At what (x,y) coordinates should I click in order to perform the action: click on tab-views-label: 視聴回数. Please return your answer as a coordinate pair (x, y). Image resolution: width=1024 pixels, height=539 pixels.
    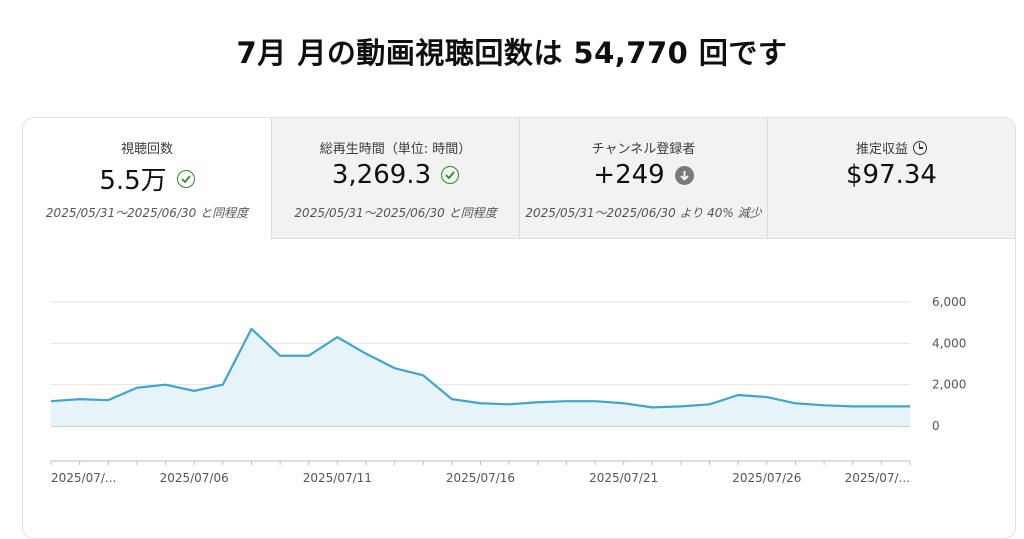
    Looking at the image, I should click on (146, 149).